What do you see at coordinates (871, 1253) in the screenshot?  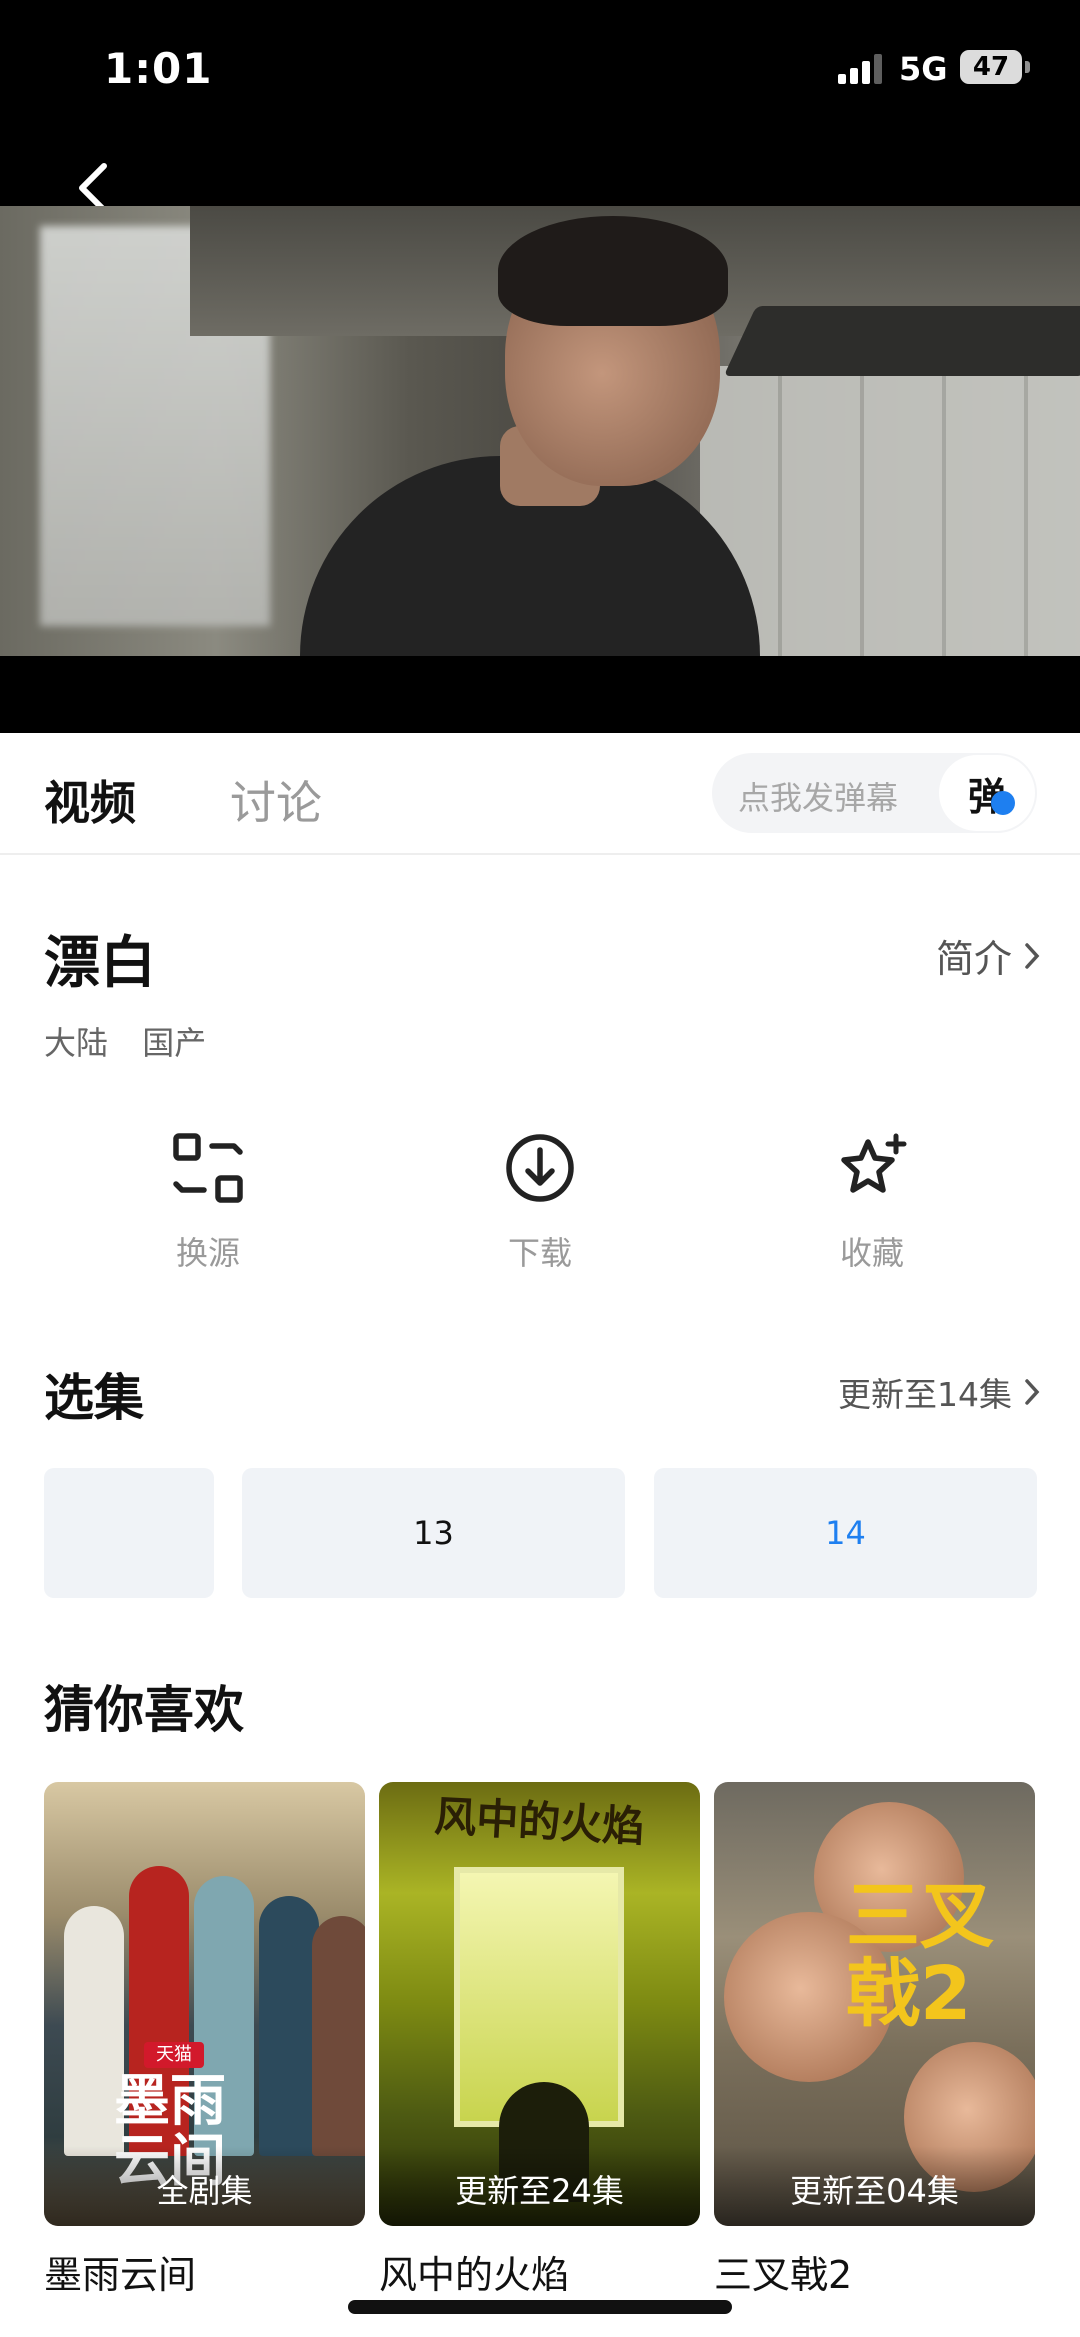 I see `favorite-label: 收藏` at bounding box center [871, 1253].